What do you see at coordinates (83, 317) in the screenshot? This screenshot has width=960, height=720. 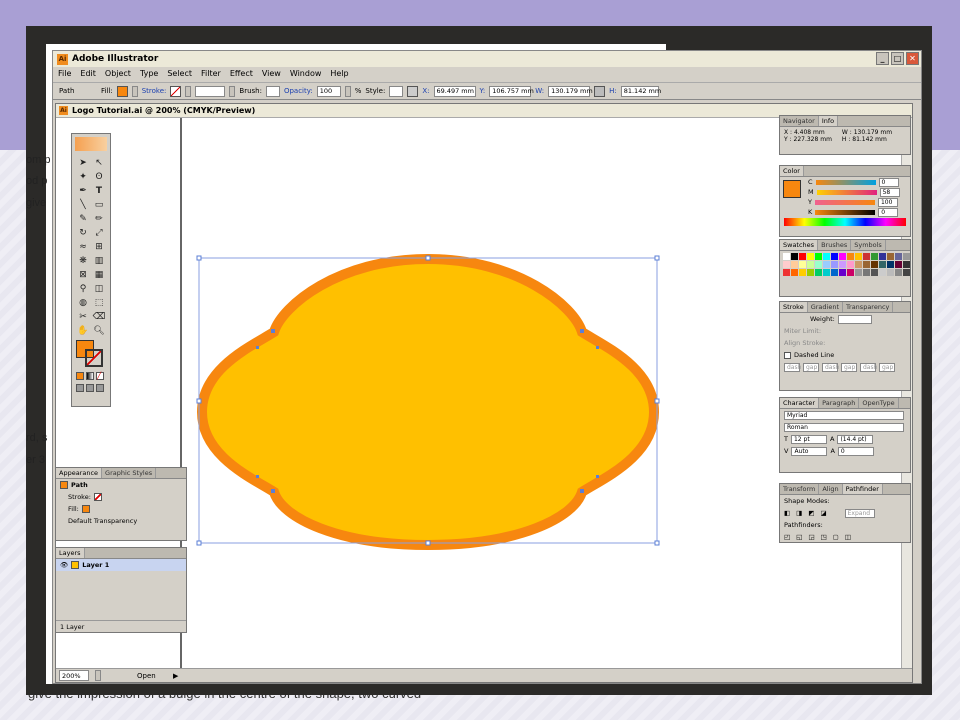 I see `scissors-tool-icon: ✂` at bounding box center [83, 317].